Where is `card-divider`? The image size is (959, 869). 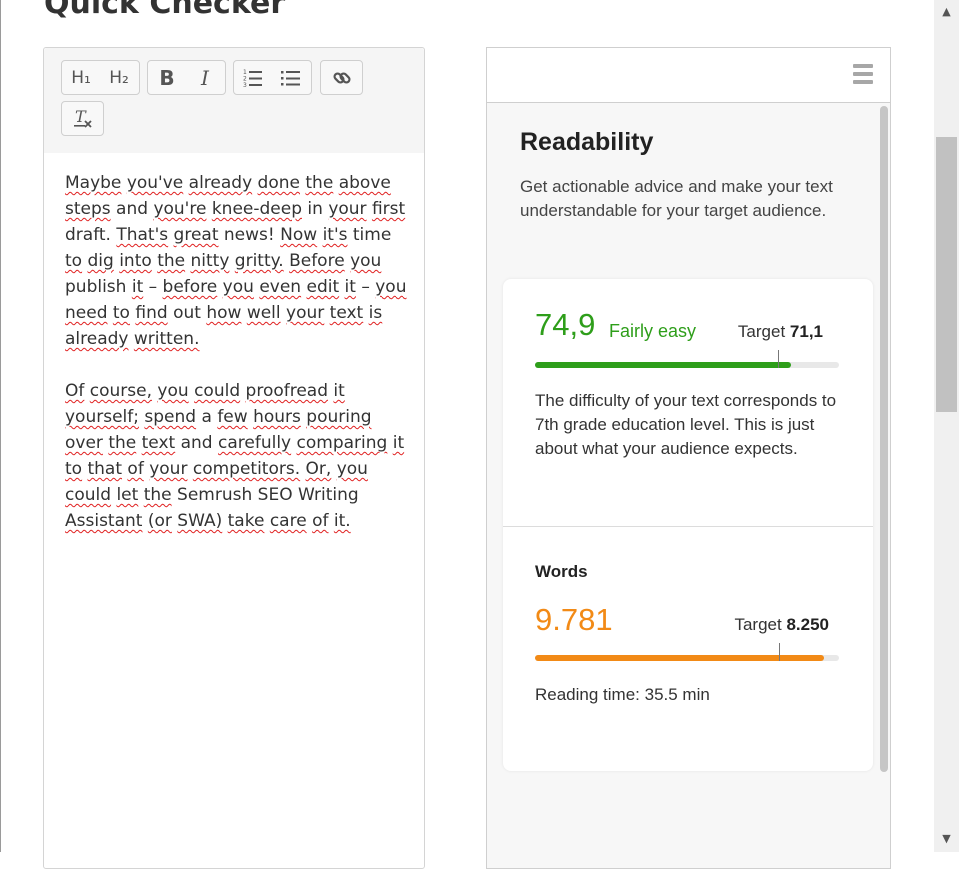
card-divider is located at coordinates (688, 526).